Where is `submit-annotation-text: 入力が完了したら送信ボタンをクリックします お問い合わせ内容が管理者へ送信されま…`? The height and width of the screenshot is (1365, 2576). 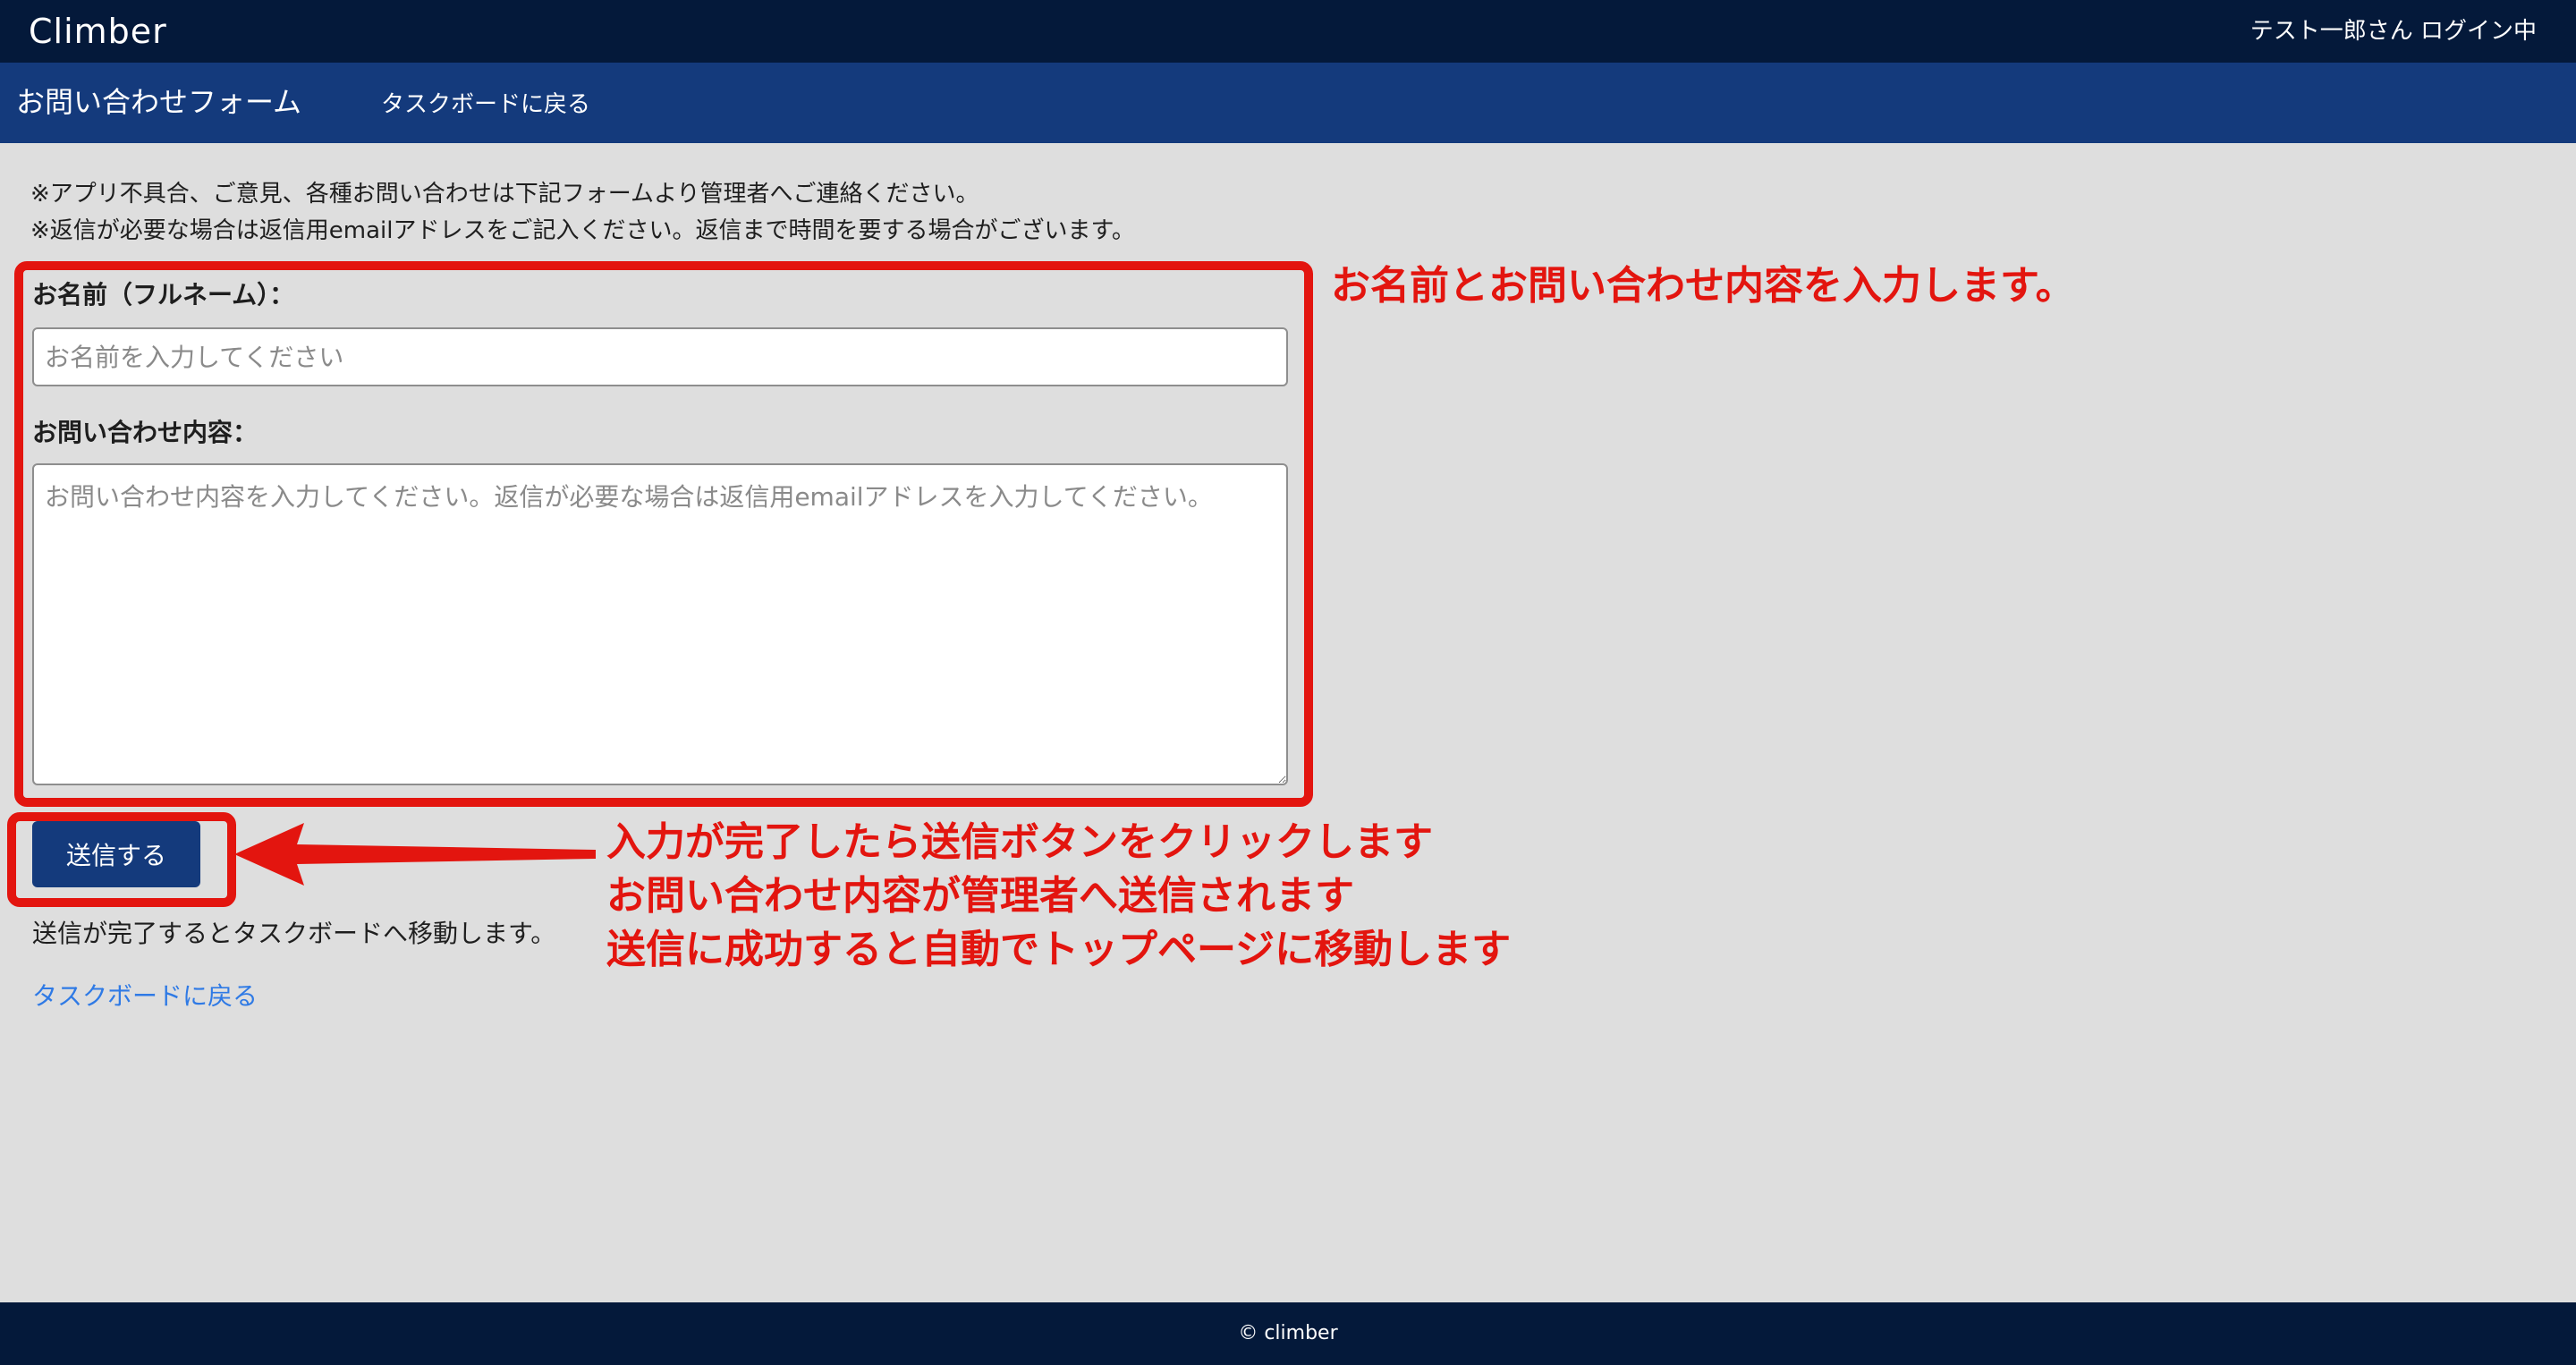
submit-annotation-text: 入力が完了したら送信ボタンをクリックします お問い合わせ内容が管理者へ送信されま… is located at coordinates (1058, 896).